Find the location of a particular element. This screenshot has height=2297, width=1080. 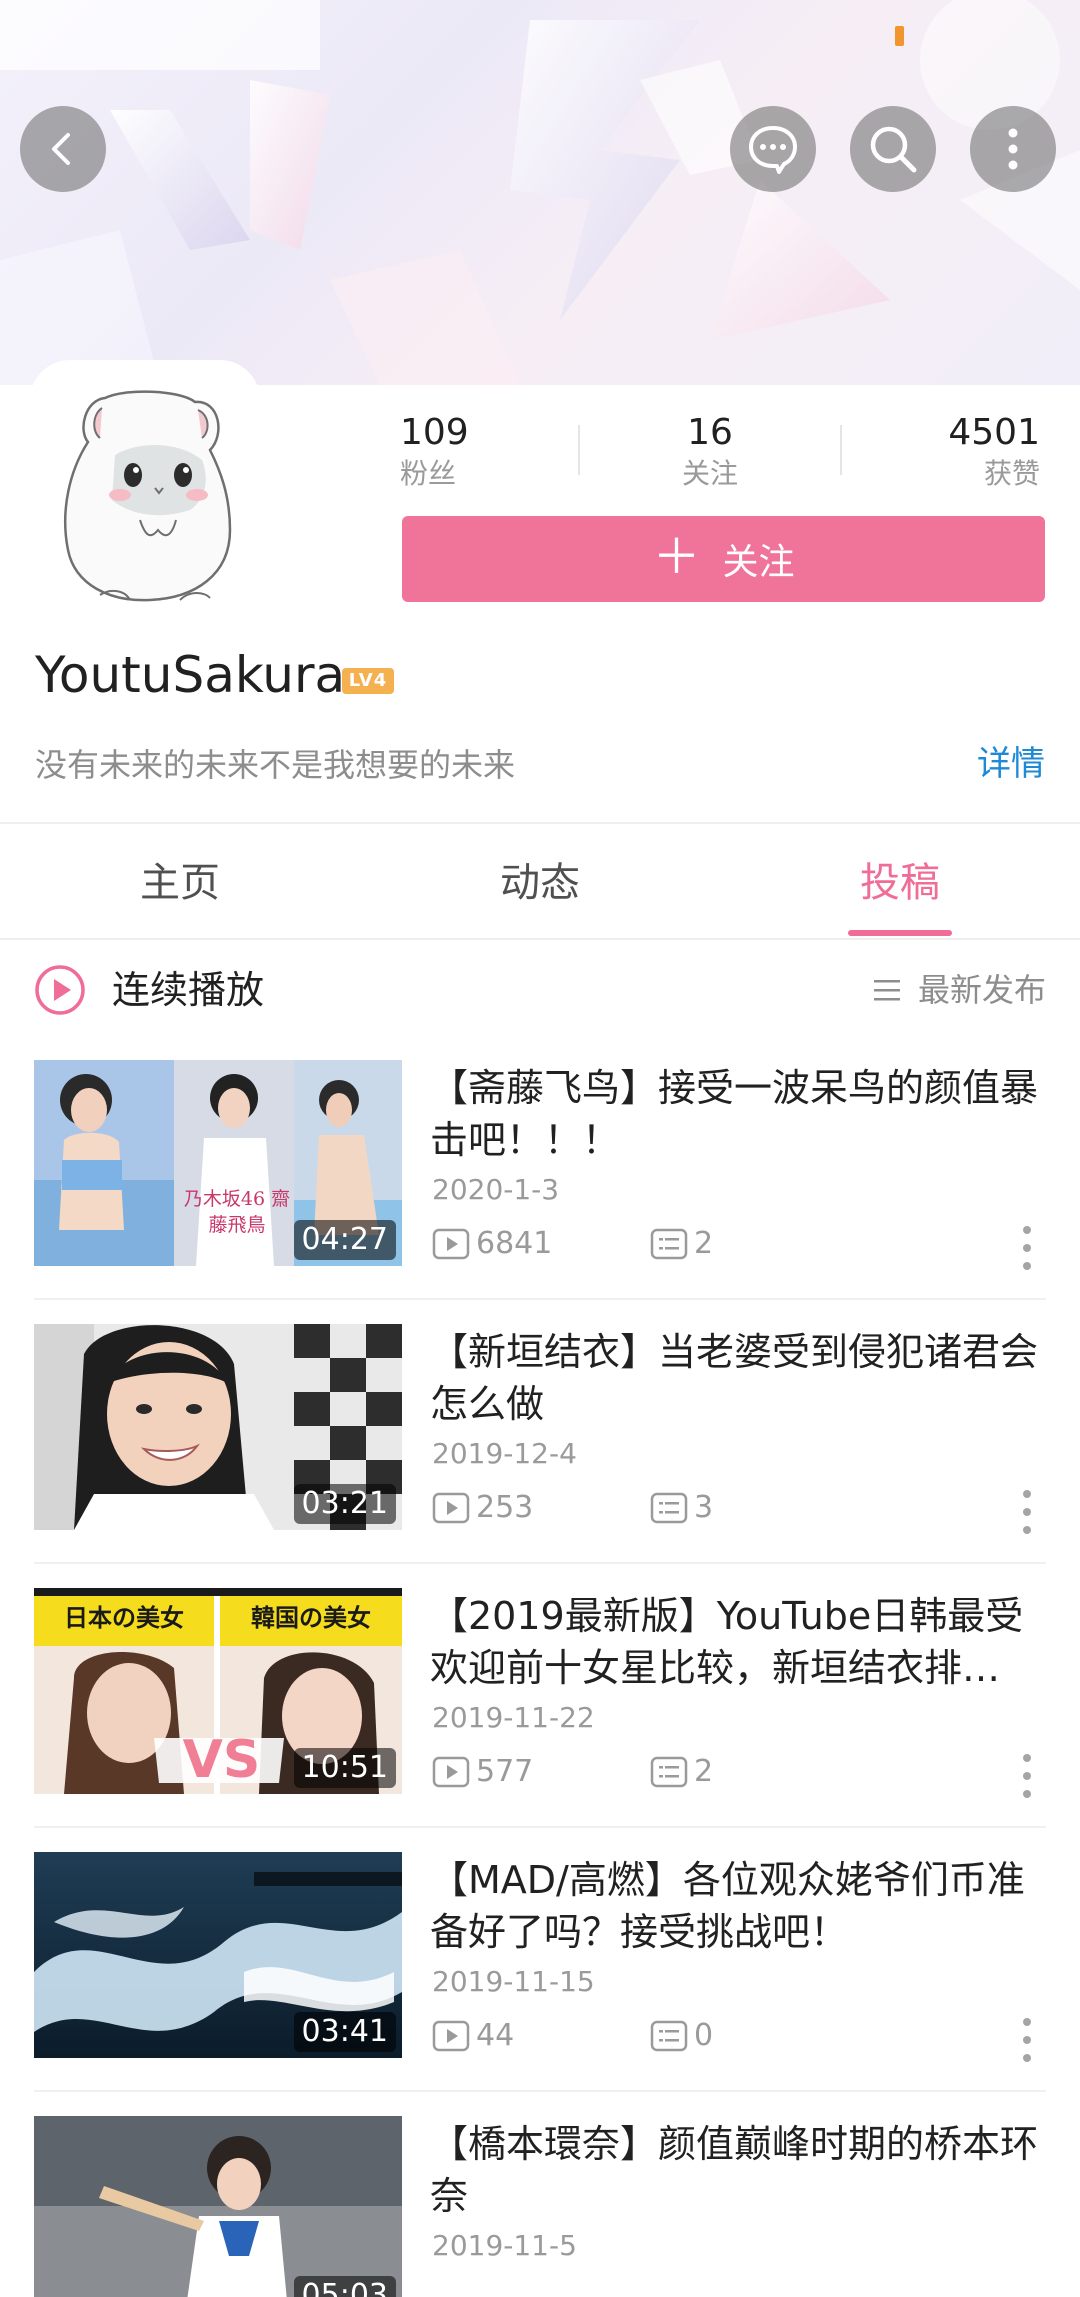

fans-count: 109 is located at coordinates (434, 432).